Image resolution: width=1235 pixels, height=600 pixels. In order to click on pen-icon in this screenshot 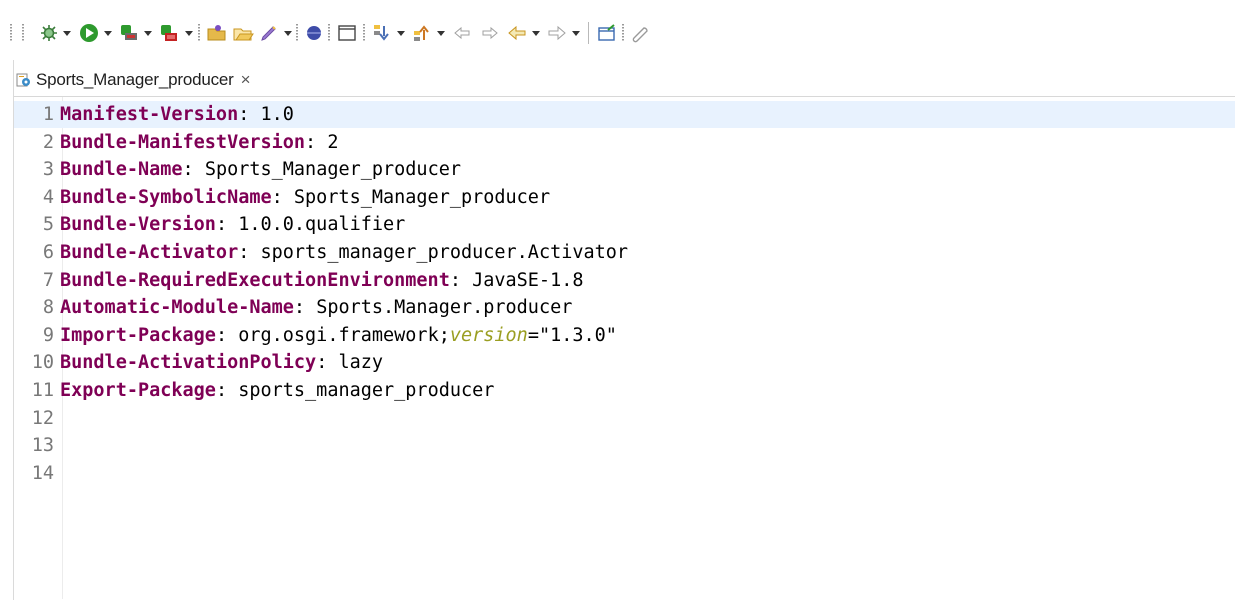, I will do `click(269, 33)`.